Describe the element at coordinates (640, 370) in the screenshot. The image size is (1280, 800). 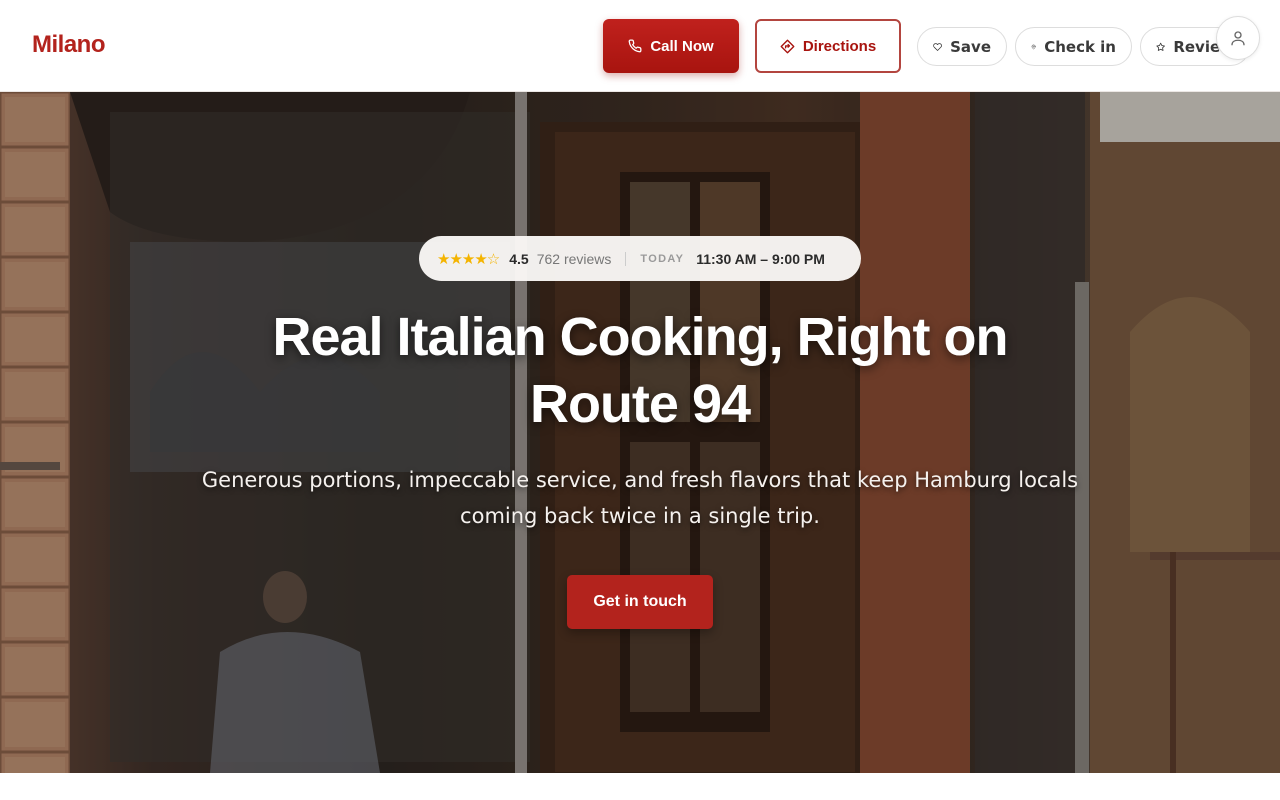
I see `hero-title: Real Italian Cooking, Right on Route 94` at that location.